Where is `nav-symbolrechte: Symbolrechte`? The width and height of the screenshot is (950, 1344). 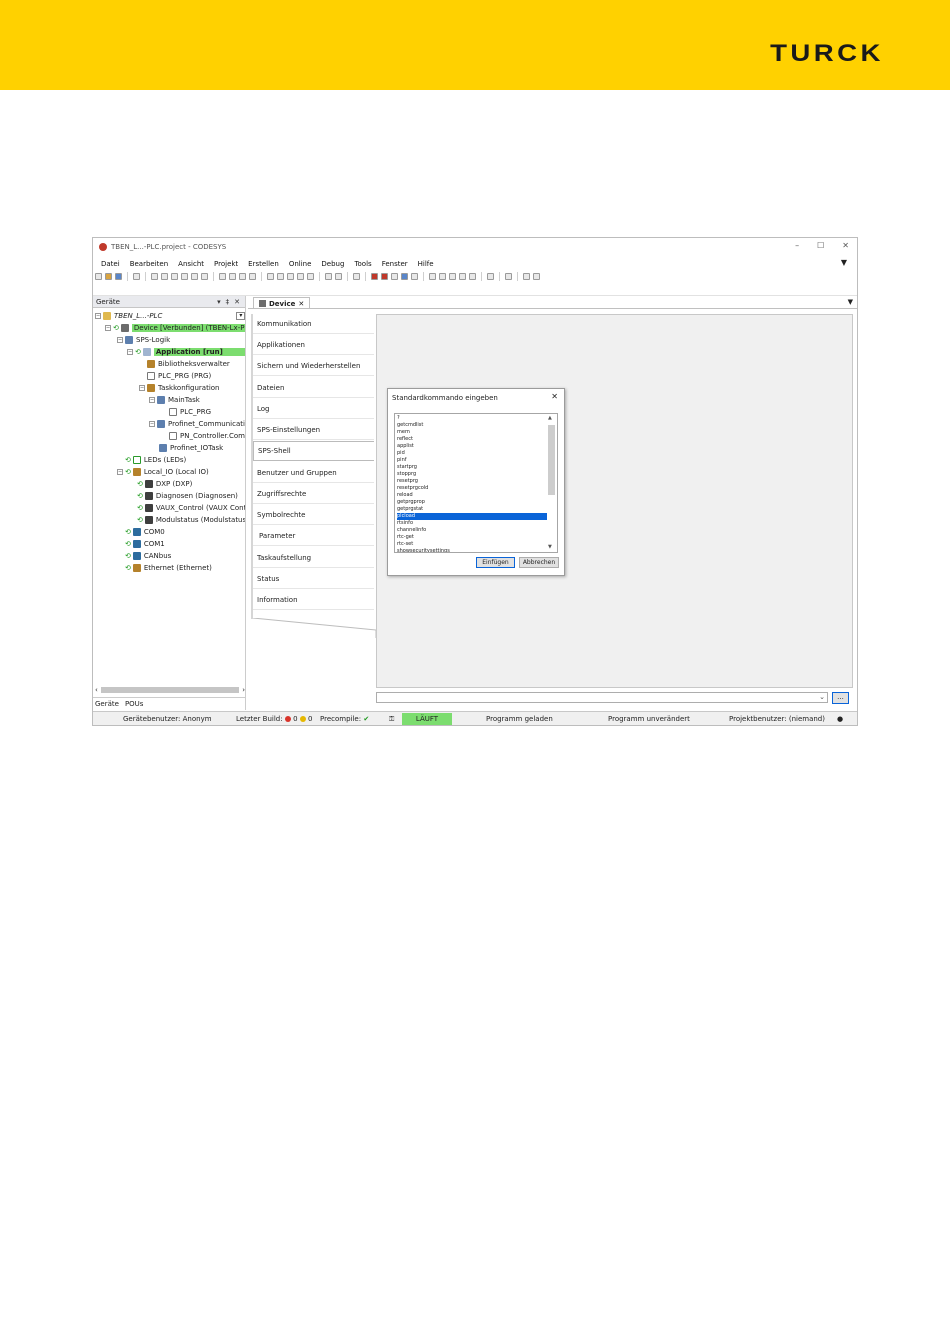 nav-symbolrechte: Symbolrechte is located at coordinates (313, 515).